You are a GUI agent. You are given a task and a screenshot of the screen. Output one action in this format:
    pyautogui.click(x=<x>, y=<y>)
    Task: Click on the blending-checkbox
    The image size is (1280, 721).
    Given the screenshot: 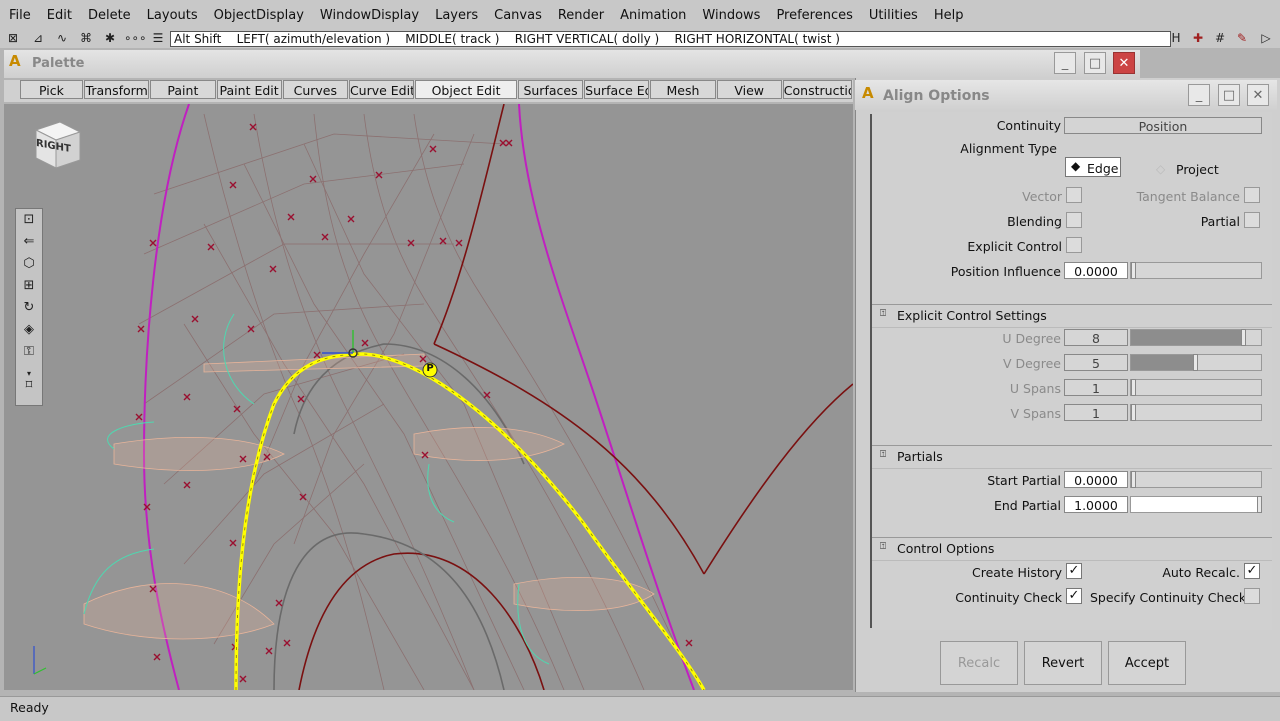 What is the action you would take?
    pyautogui.click(x=1074, y=220)
    